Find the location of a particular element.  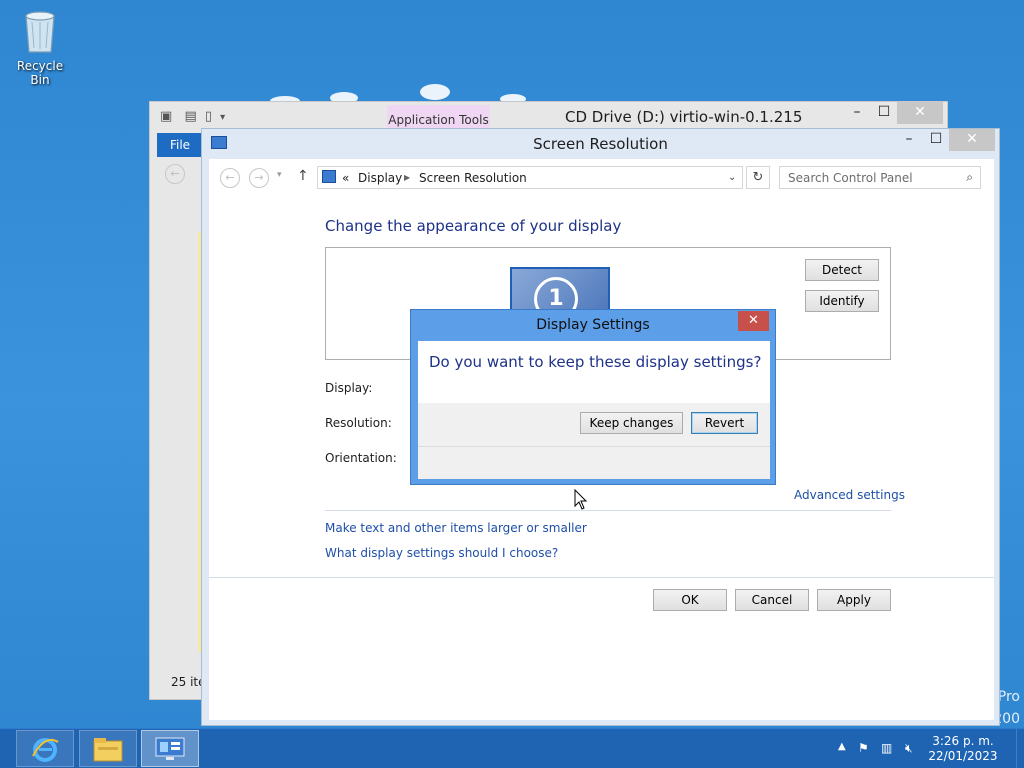

chevron-down-icon: ▾ is located at coordinates (222, 117).